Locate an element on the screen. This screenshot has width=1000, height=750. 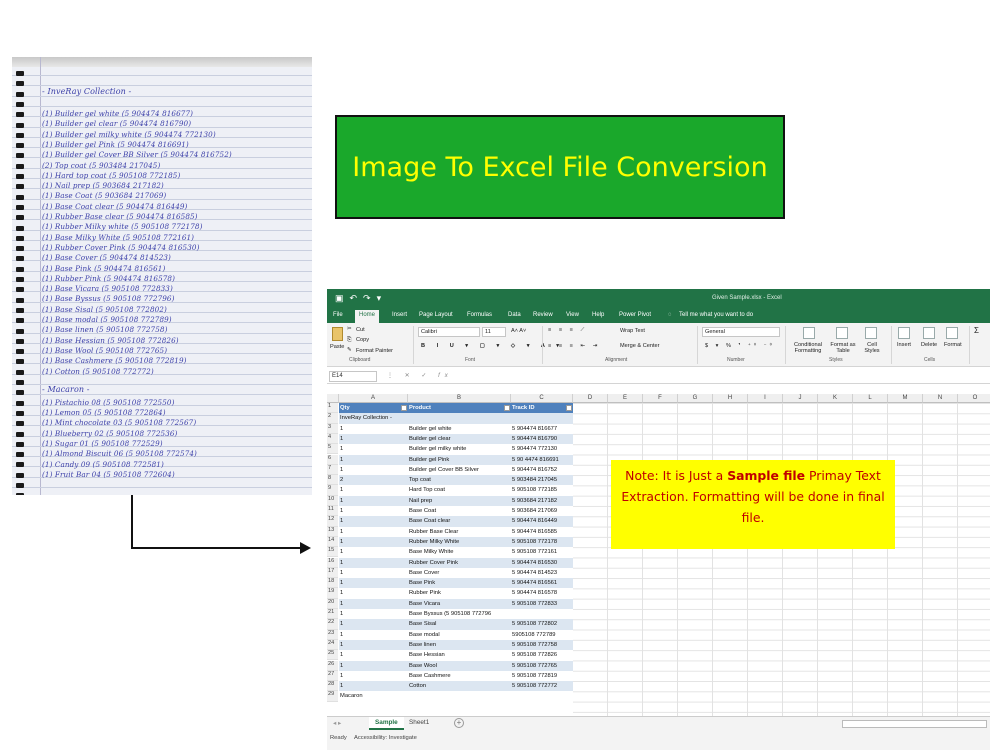
product-cell: Base Pink is located at coordinates (459, 583).